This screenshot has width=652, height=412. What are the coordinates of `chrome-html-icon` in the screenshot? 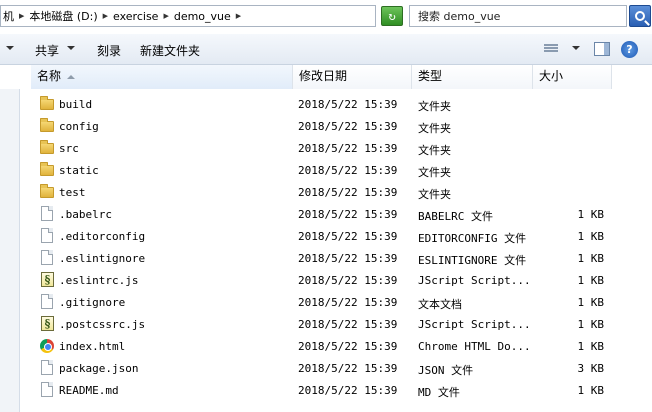 It's located at (47, 346).